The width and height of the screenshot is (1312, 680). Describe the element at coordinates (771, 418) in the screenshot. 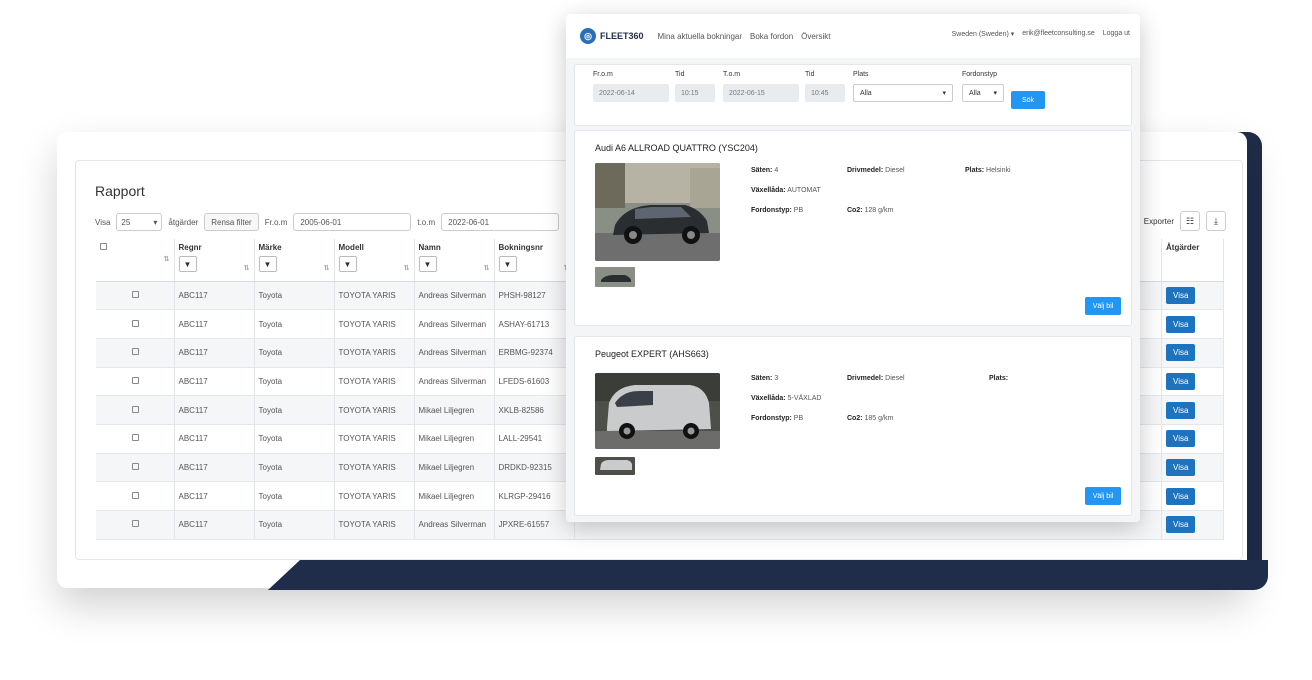

I see `spec-label: Fordonstyp:` at that location.